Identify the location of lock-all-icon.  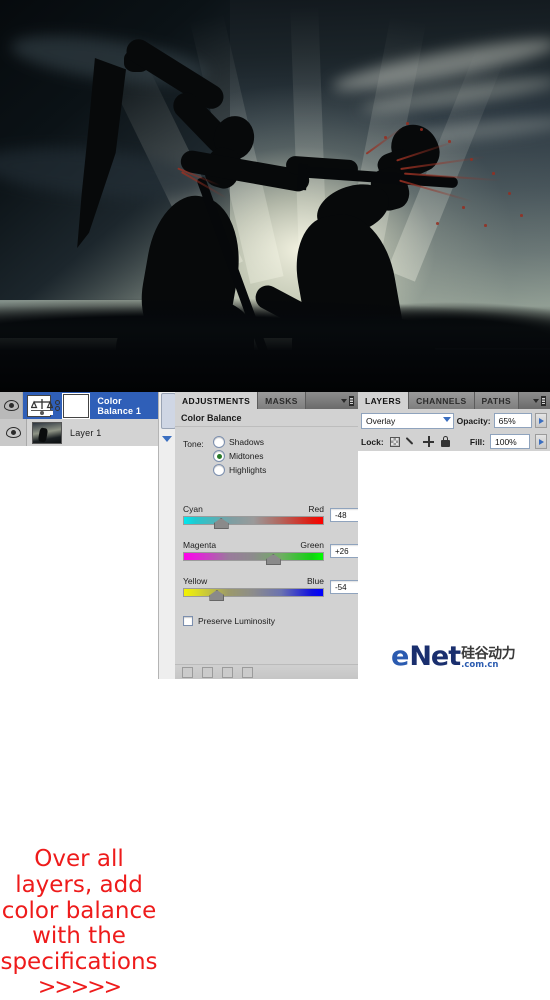
(446, 442).